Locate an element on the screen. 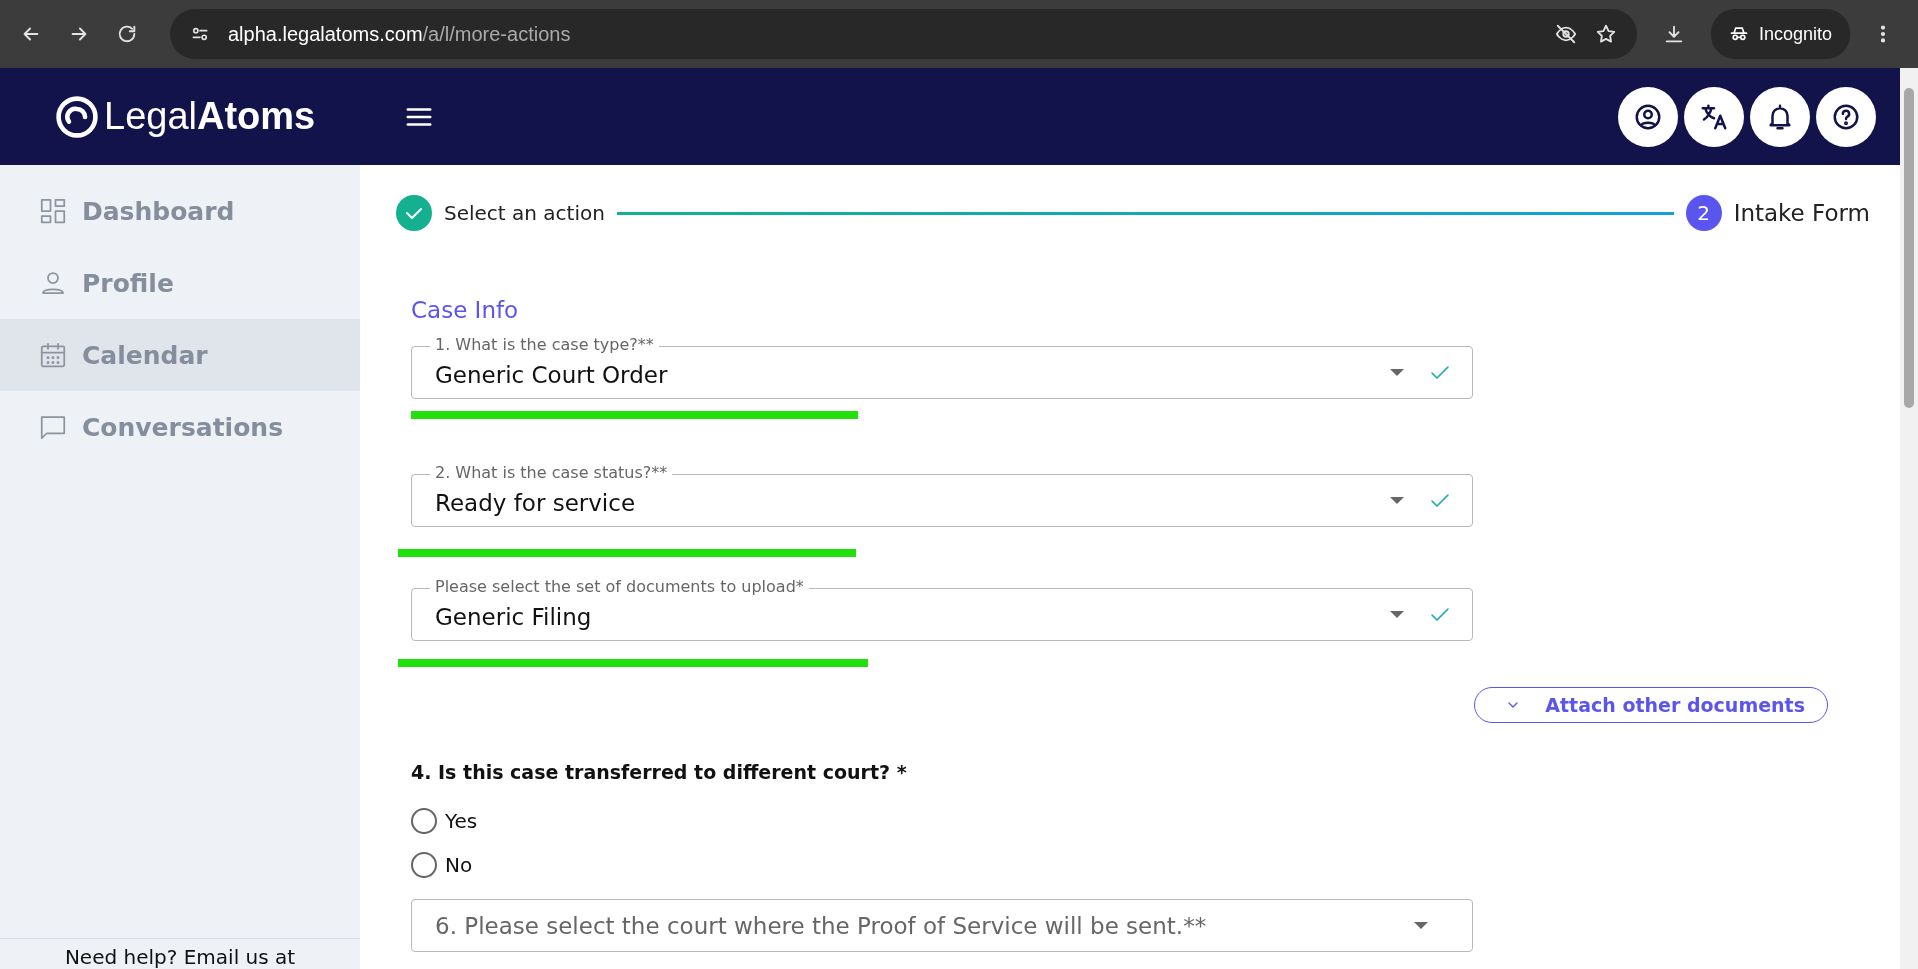 This screenshot has width=1918, height=969. url-text: alpha.legalatoms.com/a/l/more-actions is located at coordinates (882, 34).